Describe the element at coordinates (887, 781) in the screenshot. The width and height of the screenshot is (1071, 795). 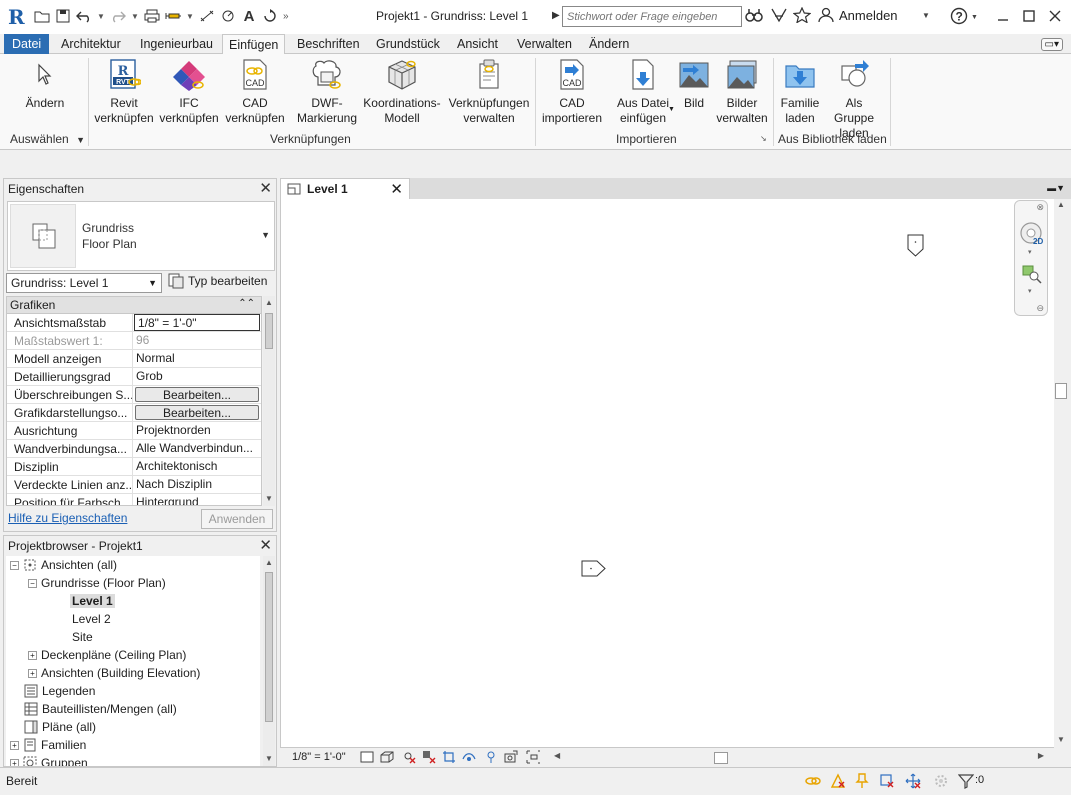
I see `select-by-face-icon` at that location.